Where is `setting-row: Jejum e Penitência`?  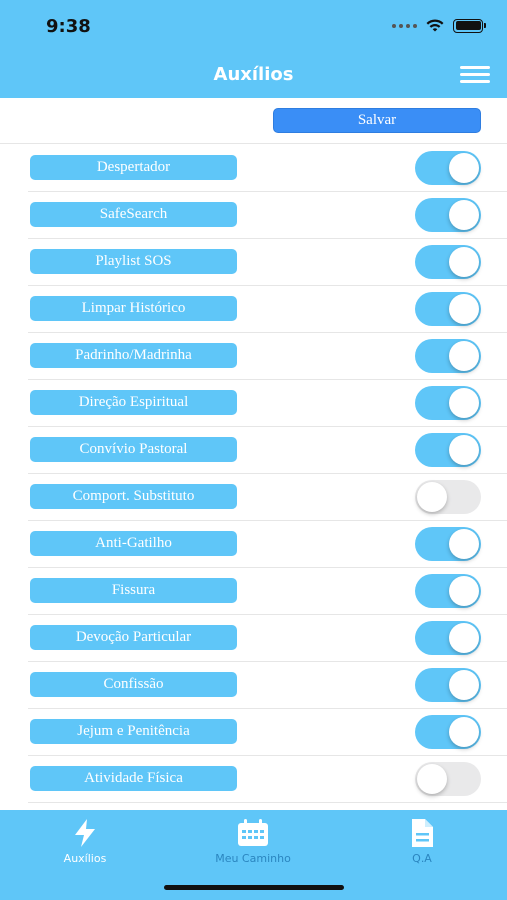
setting-row: Jejum e Penitência is located at coordinates (267, 732).